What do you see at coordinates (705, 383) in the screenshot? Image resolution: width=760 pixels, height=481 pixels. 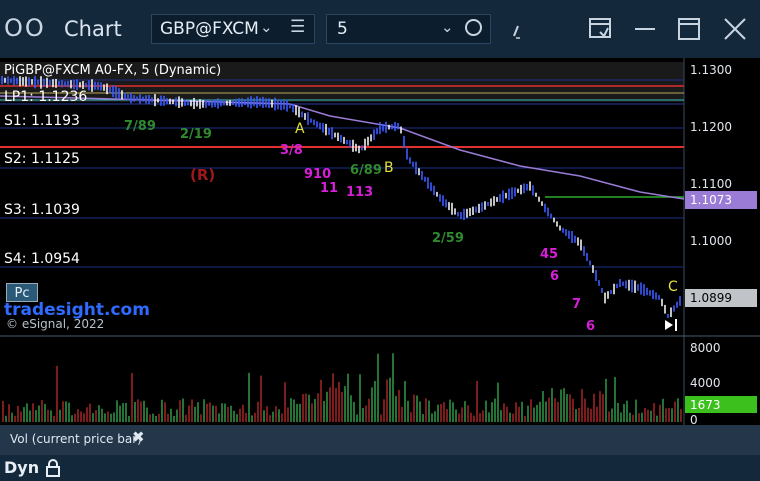 I see `volume-axis-label: 4000` at bounding box center [705, 383].